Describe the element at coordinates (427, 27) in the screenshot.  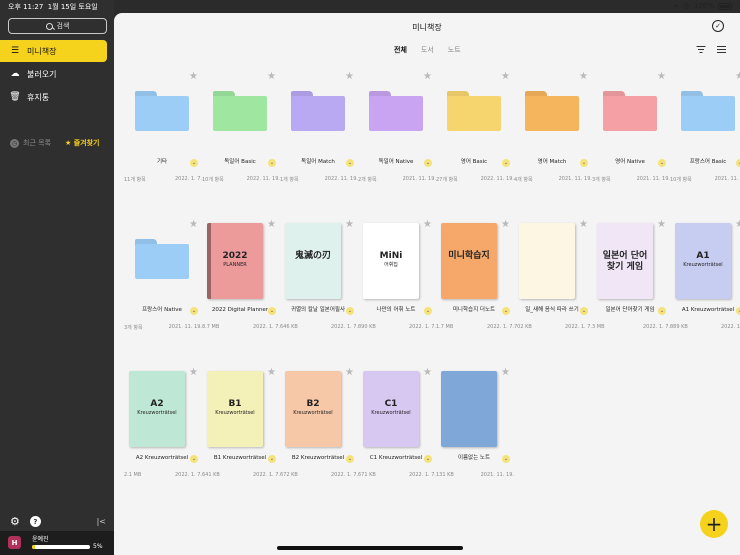
I see `page-title: 미니책장` at that location.